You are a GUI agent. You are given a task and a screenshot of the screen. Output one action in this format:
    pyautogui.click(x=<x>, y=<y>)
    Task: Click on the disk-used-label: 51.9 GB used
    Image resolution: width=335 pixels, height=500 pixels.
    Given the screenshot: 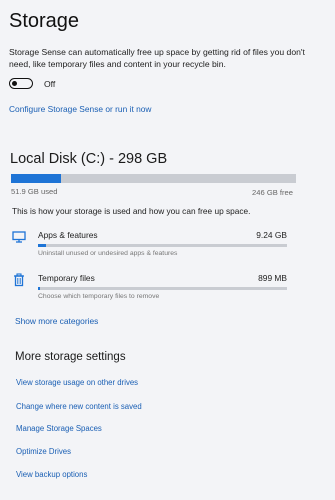 What is the action you would take?
    pyautogui.click(x=34, y=191)
    